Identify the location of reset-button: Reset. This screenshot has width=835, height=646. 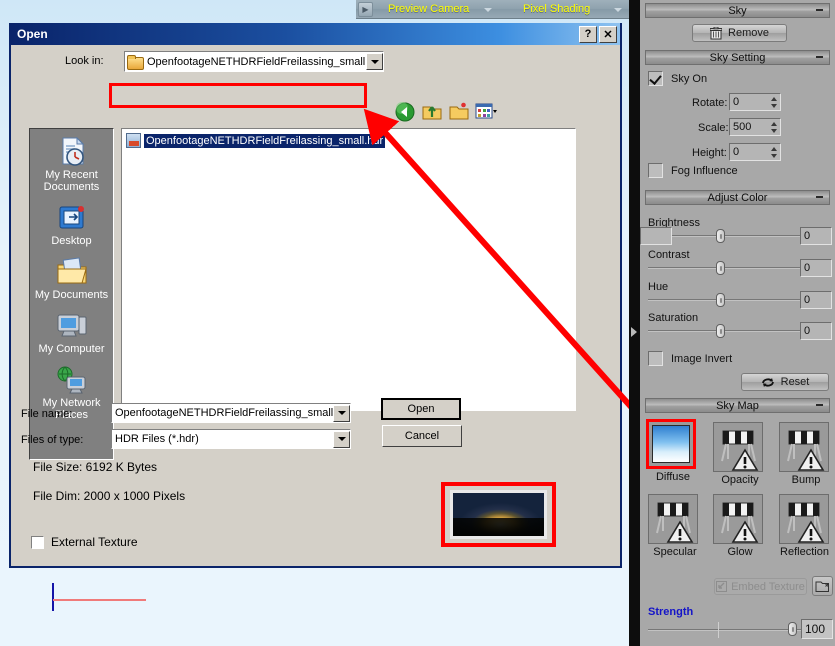
(785, 382).